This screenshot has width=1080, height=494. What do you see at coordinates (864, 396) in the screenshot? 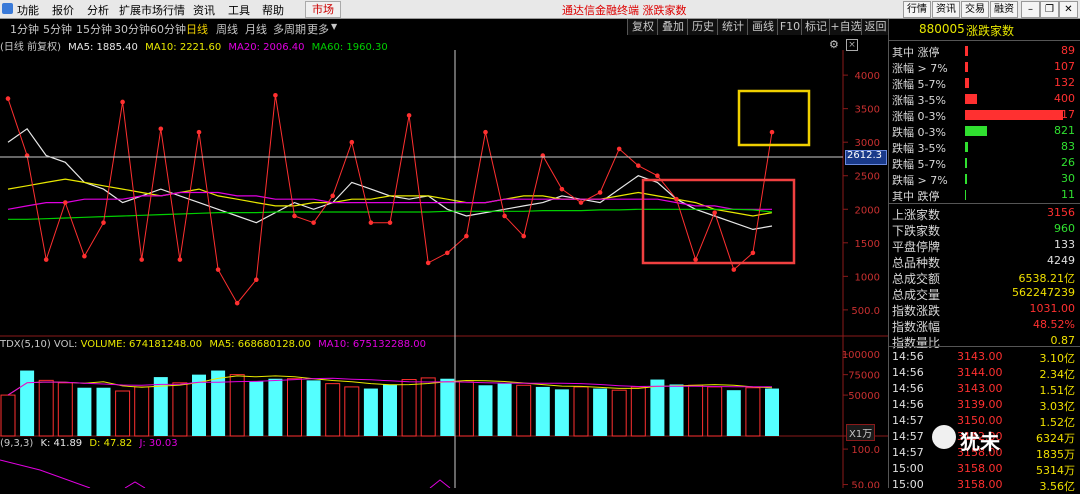
I see `vol-tick-label: 50000` at bounding box center [864, 396].